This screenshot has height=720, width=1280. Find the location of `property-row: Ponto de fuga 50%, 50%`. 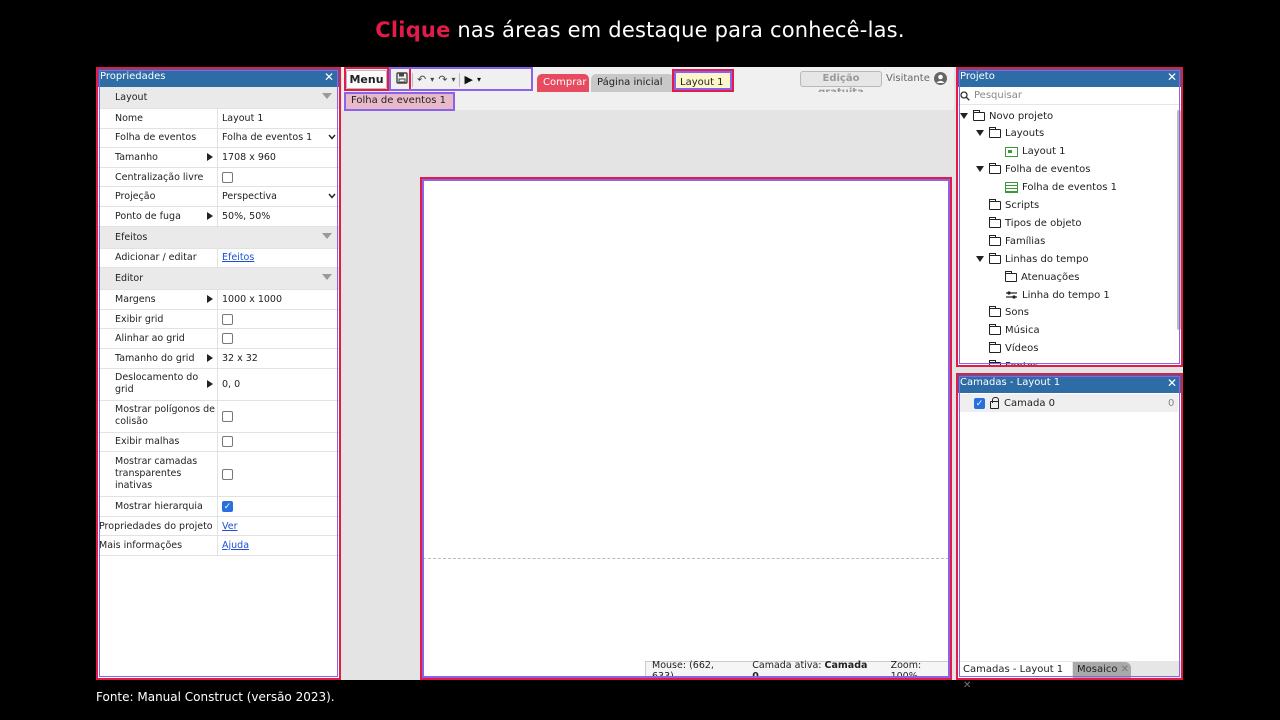

property-row: Ponto de fuga 50%, 50% is located at coordinates (218, 216).